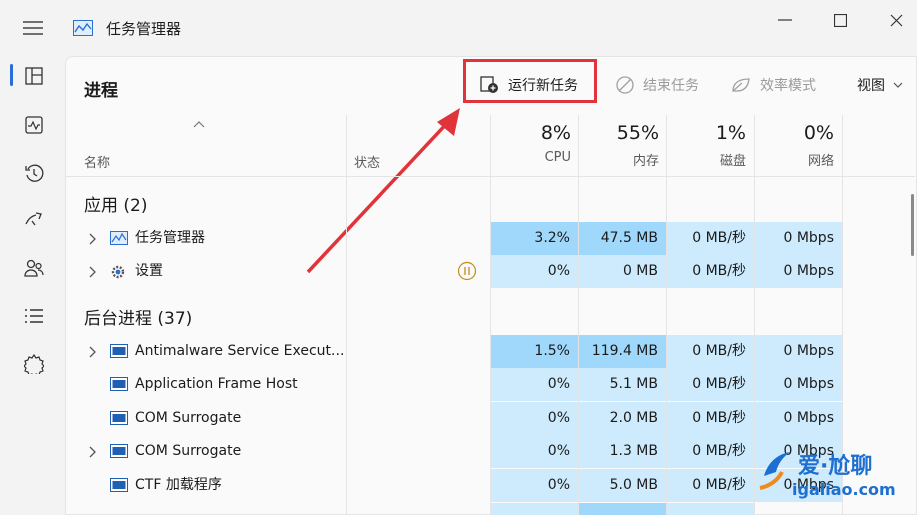  Describe the element at coordinates (633, 384) in the screenshot. I see `memory-value: 5.1 MB` at that location.